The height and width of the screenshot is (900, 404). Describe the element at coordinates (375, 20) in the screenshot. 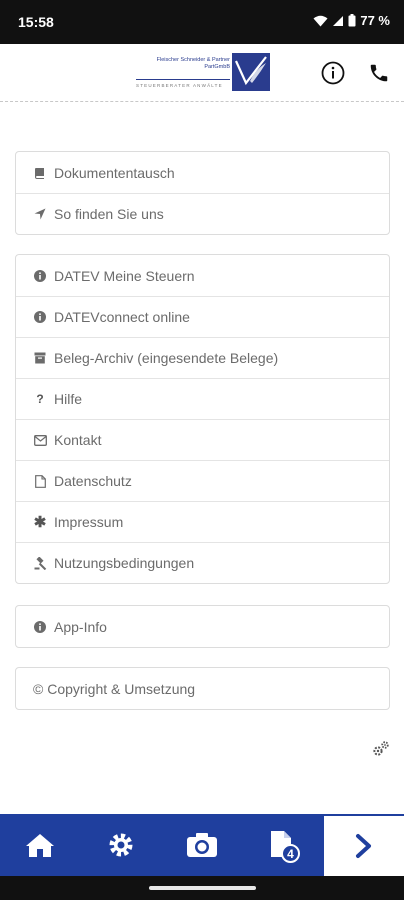

I see `battery-percent: 77 %` at that location.